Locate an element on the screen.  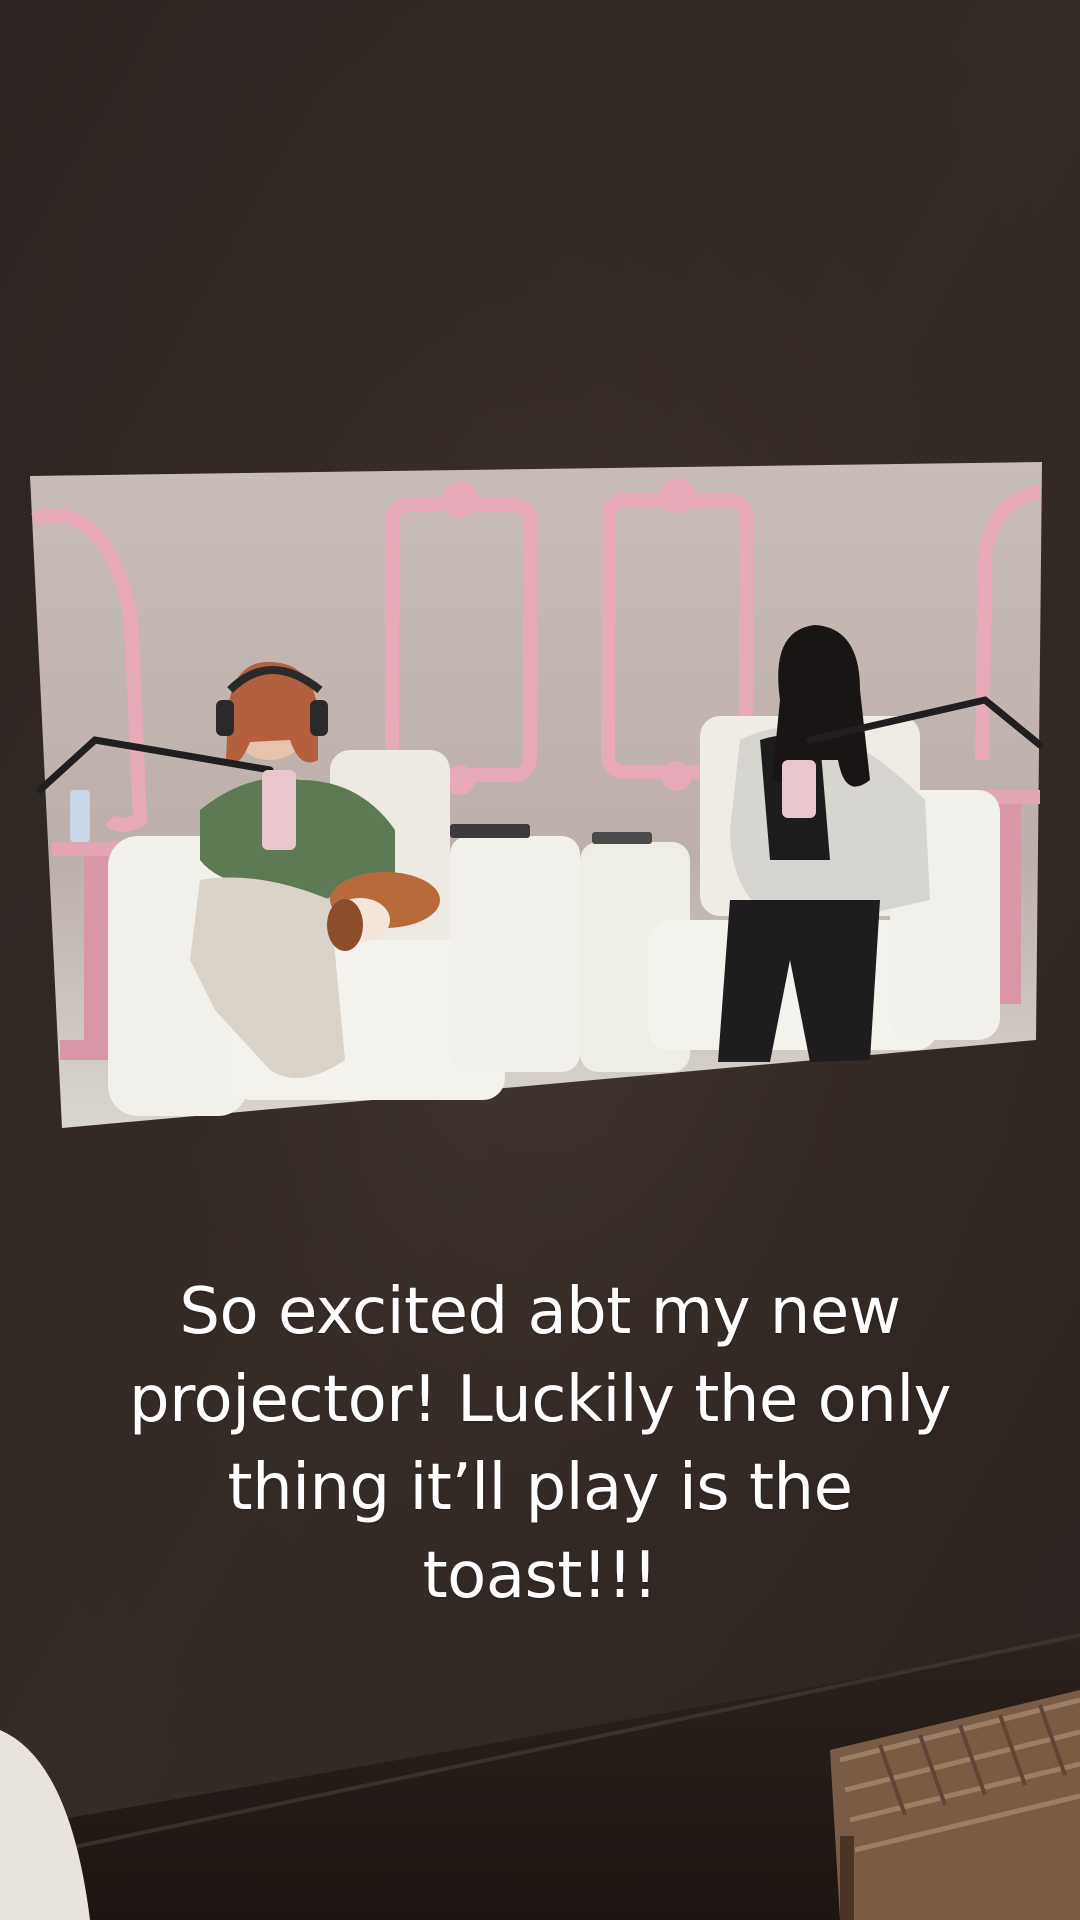
caption-line: toast!!! is located at coordinates (540, 1576).